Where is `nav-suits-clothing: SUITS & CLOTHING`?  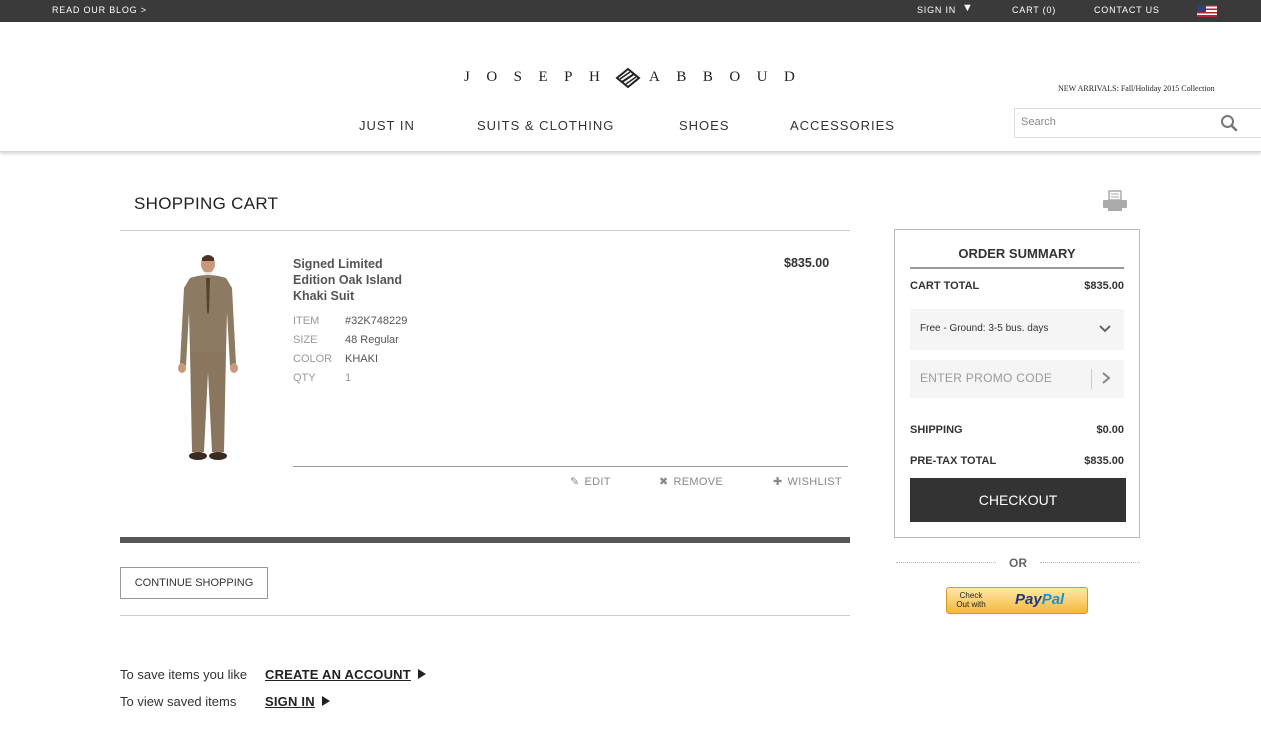 nav-suits-clothing: SUITS & CLOTHING is located at coordinates (545, 125).